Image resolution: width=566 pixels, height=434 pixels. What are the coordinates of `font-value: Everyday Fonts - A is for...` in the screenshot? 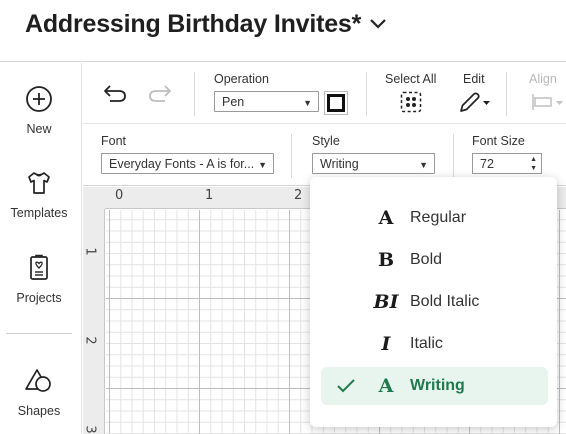 It's located at (182, 163).